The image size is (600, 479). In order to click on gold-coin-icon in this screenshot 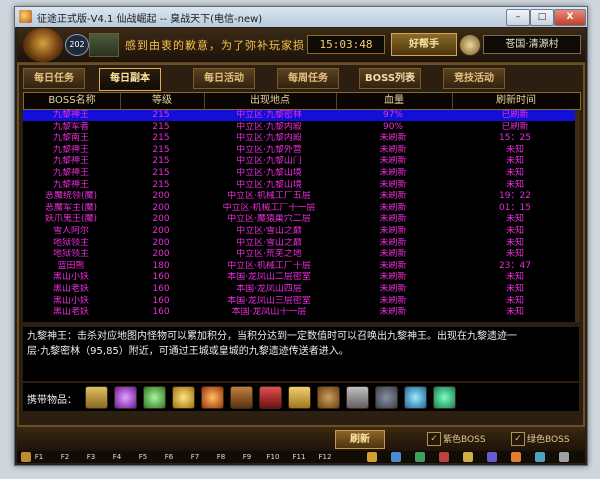, I will do `click(183, 397)`.